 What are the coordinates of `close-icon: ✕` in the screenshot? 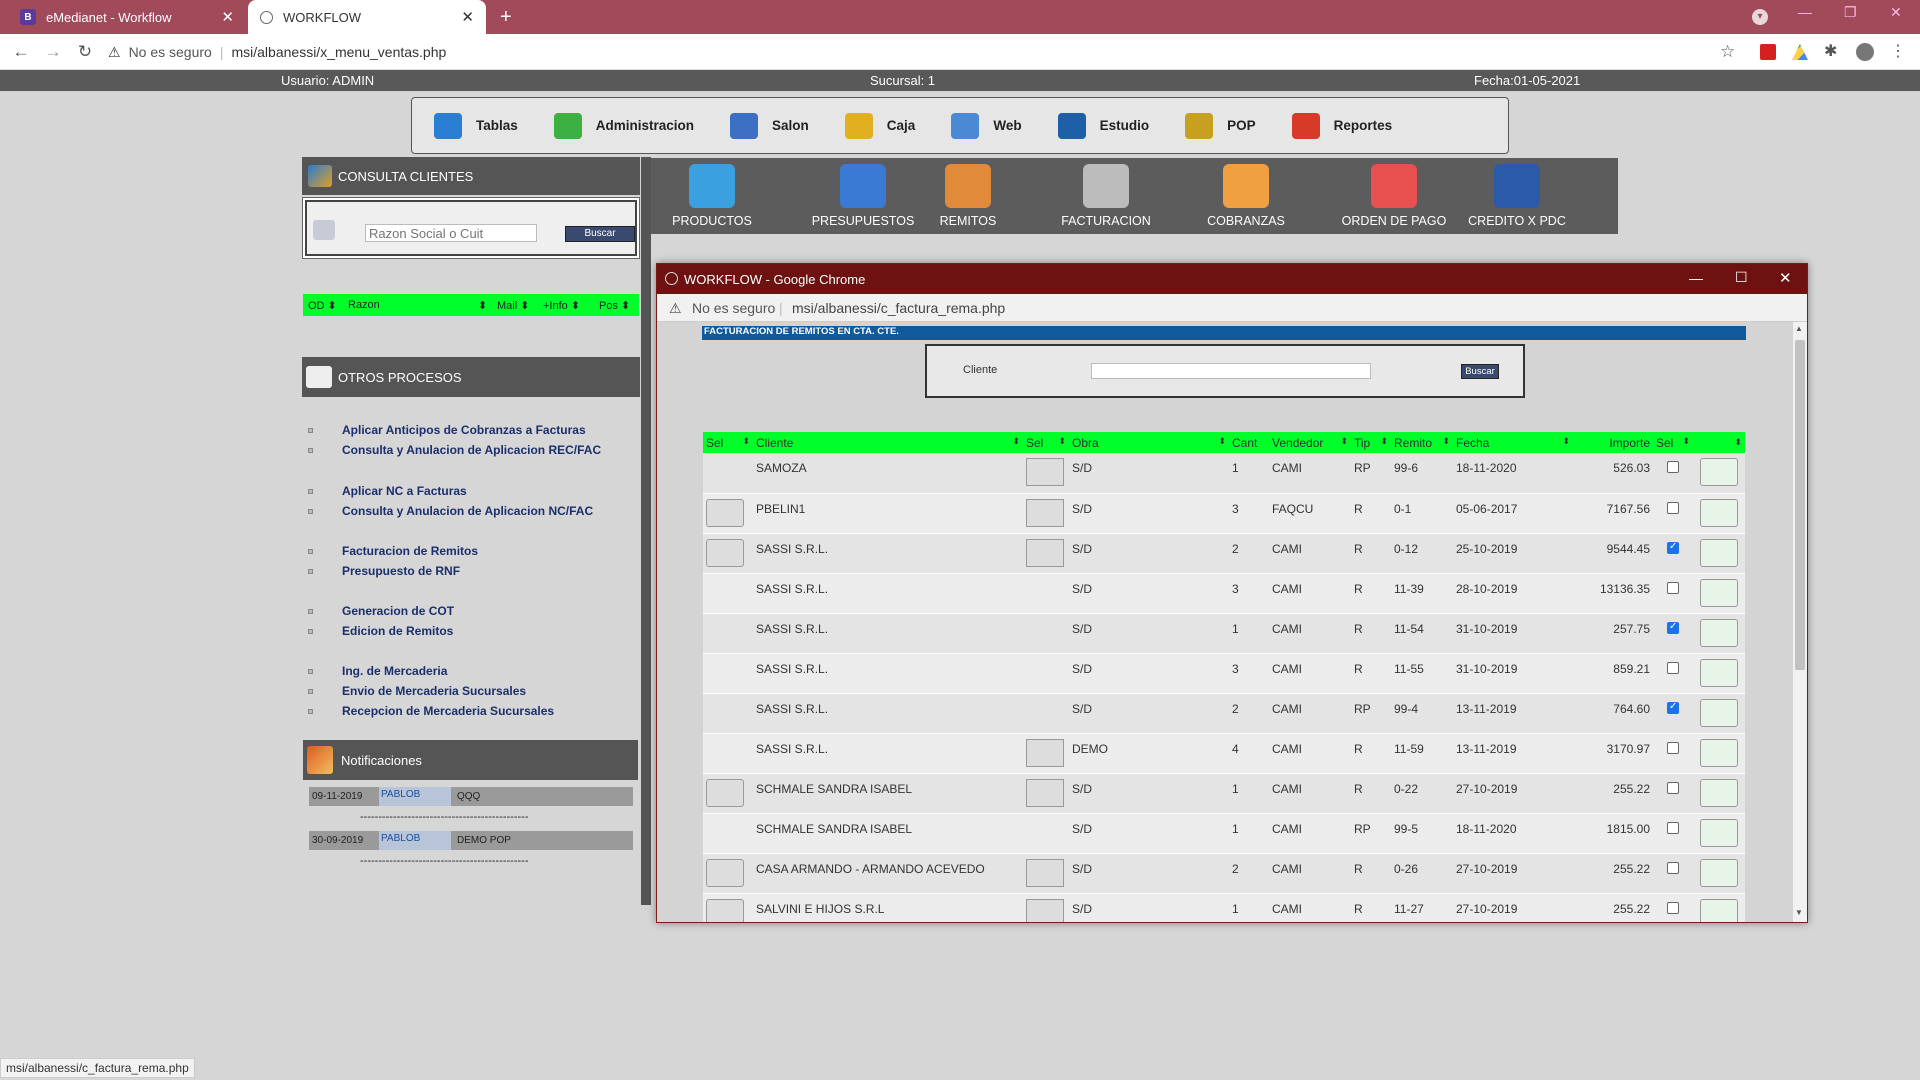 It's located at (1785, 278).